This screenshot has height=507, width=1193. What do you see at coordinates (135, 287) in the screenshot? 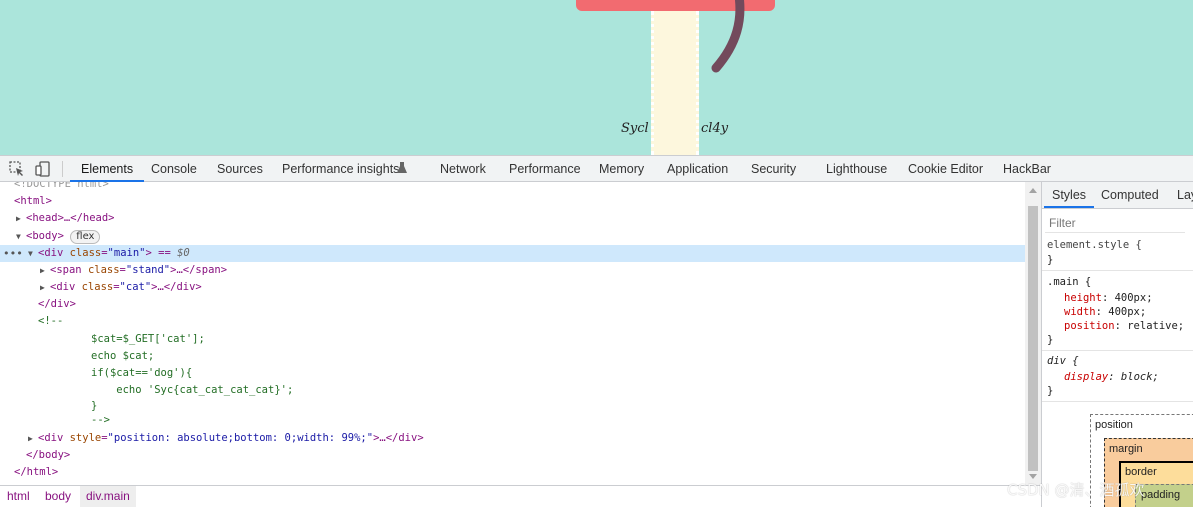
I see `attr-value: "cat"` at bounding box center [135, 287].